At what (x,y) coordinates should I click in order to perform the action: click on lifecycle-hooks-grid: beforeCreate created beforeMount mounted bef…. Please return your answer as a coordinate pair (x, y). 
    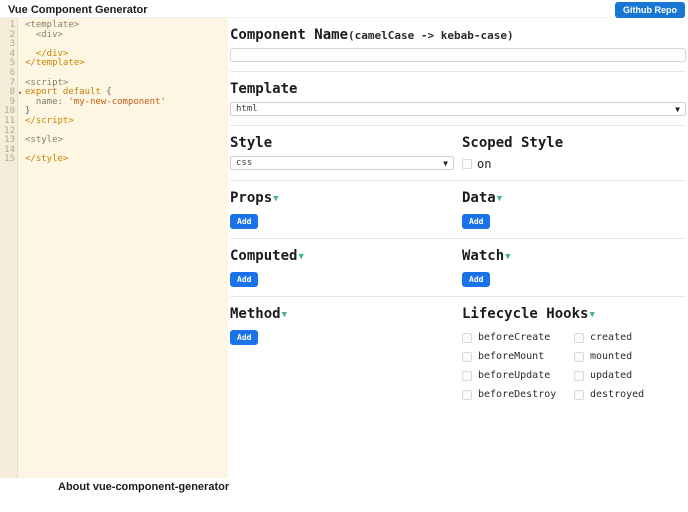
    Looking at the image, I should click on (574, 366).